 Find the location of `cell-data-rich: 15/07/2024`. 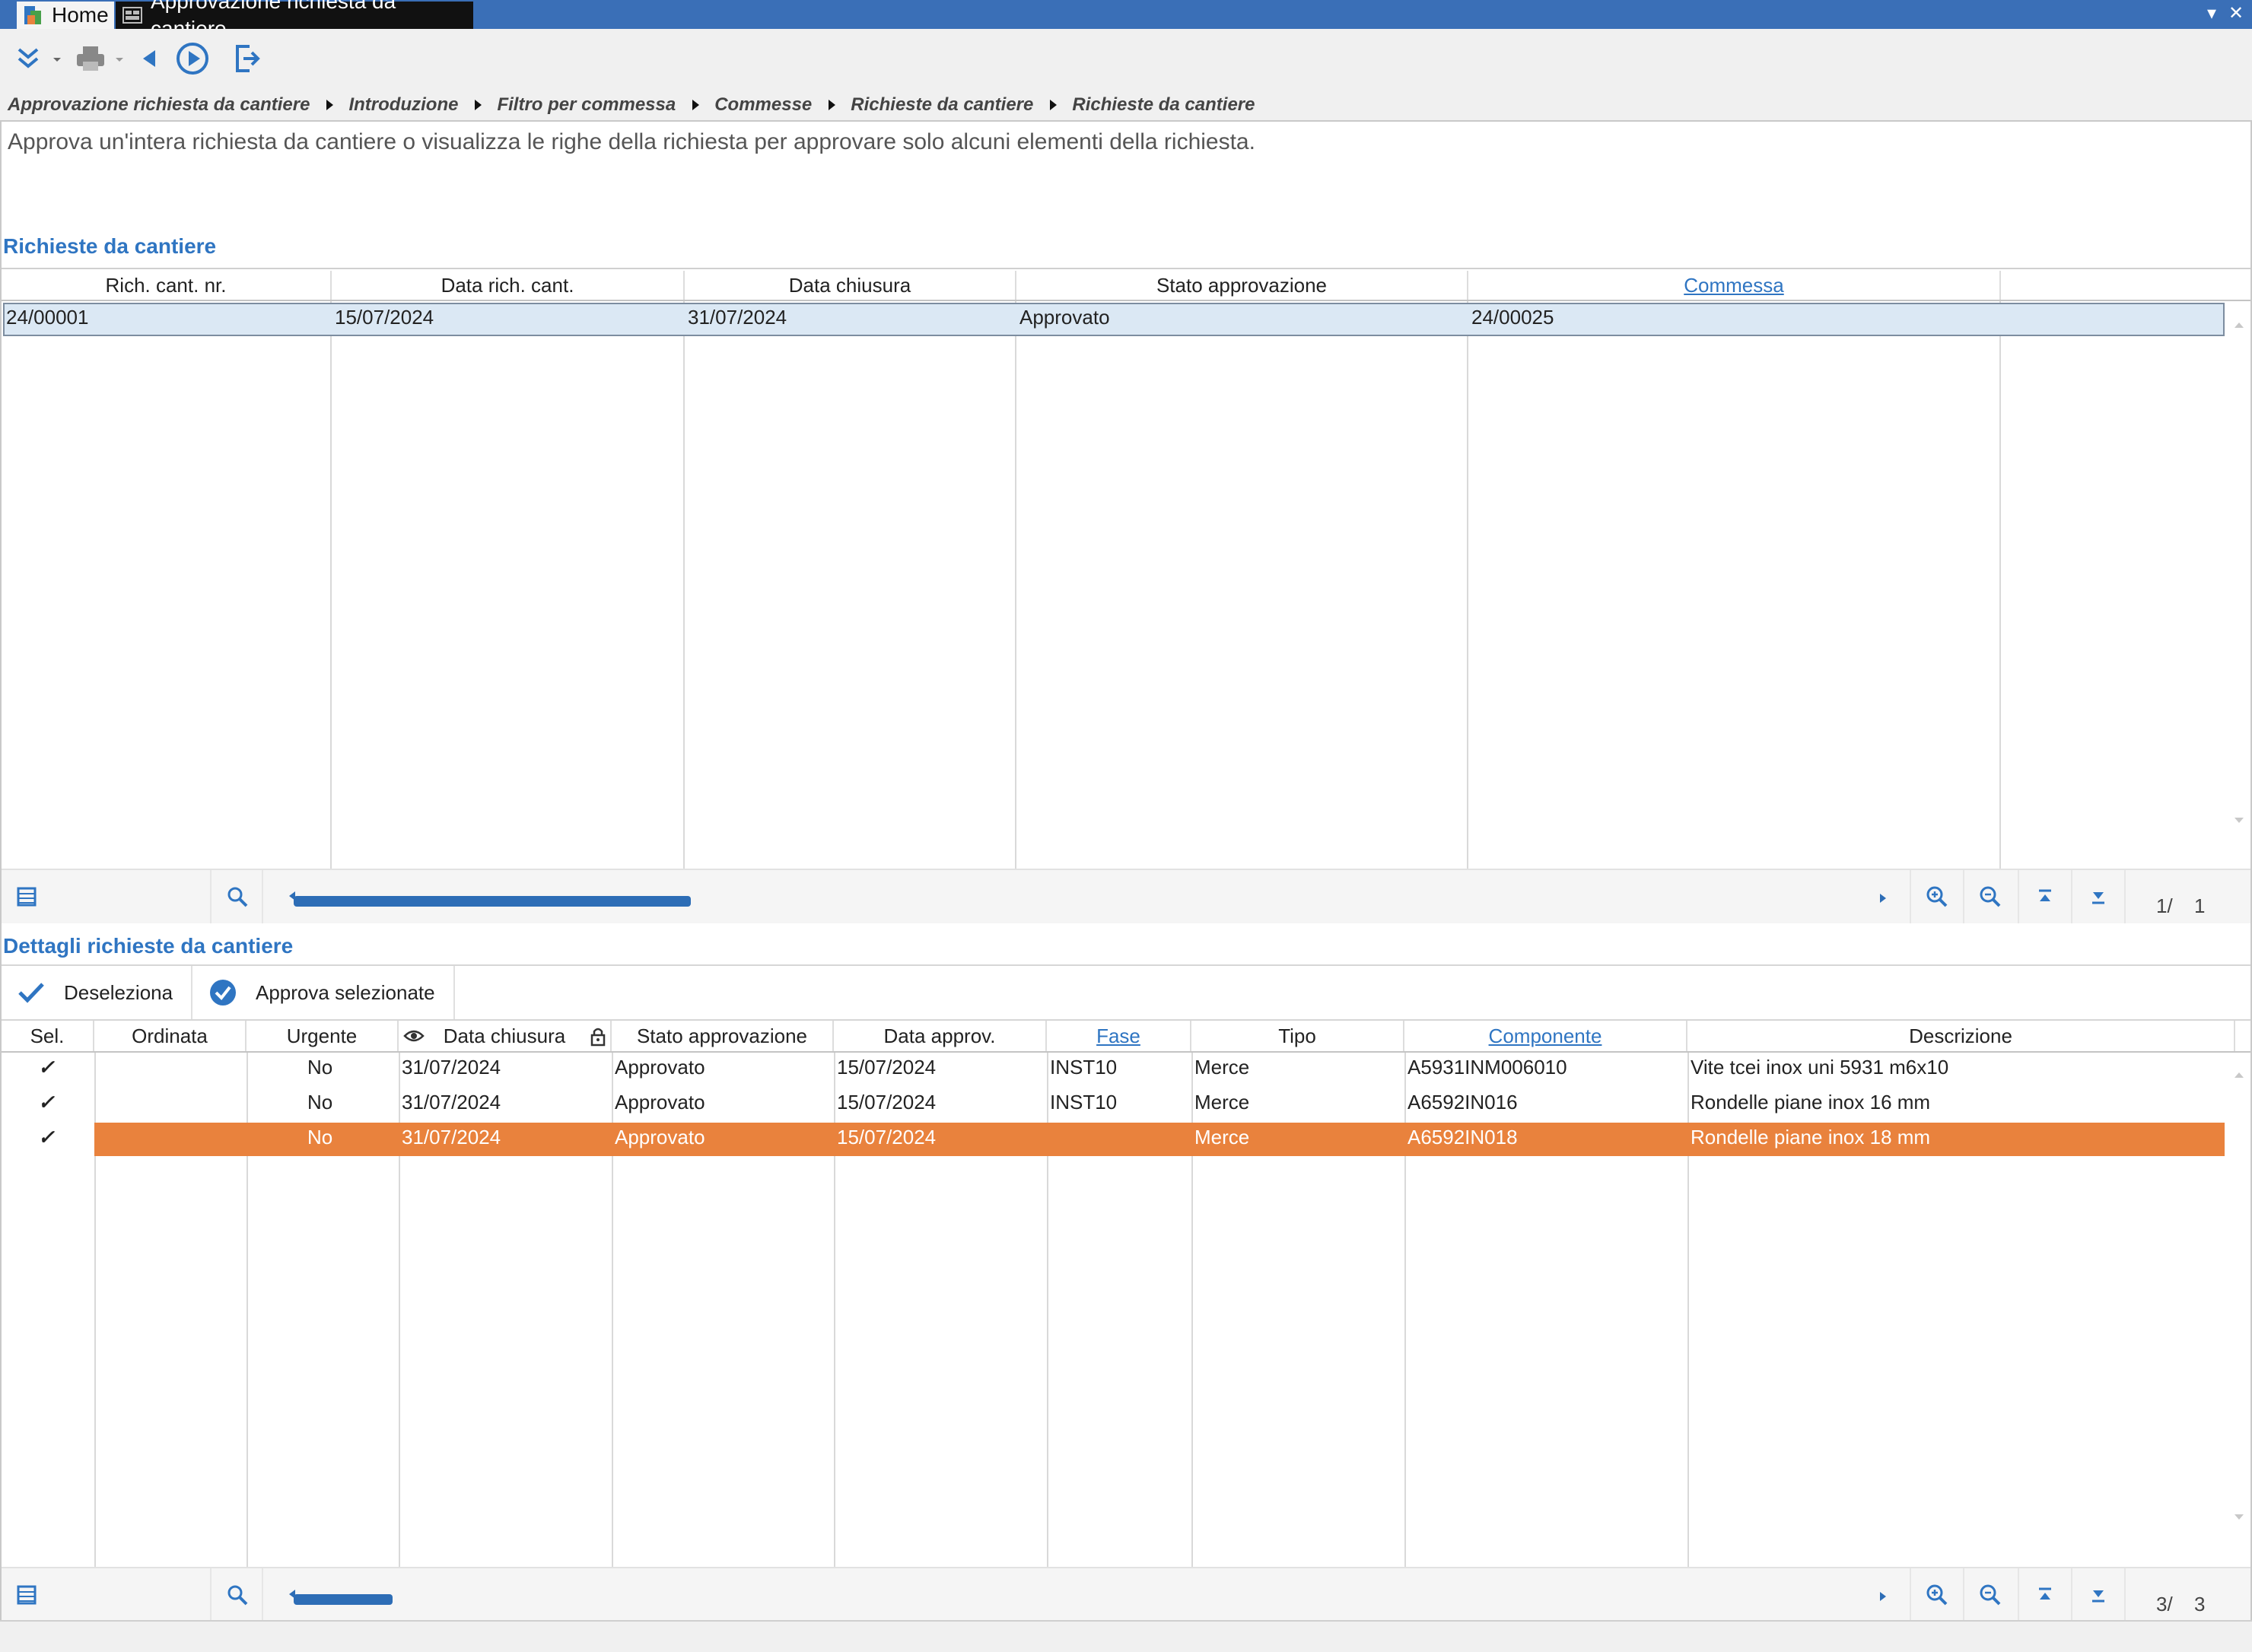

cell-data-rich: 15/07/2024 is located at coordinates (384, 317).